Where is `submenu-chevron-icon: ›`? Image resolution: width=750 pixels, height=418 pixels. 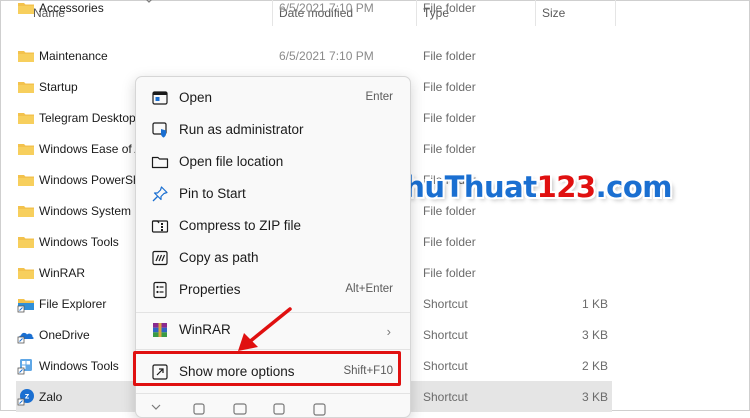 submenu-chevron-icon: › is located at coordinates (388, 331).